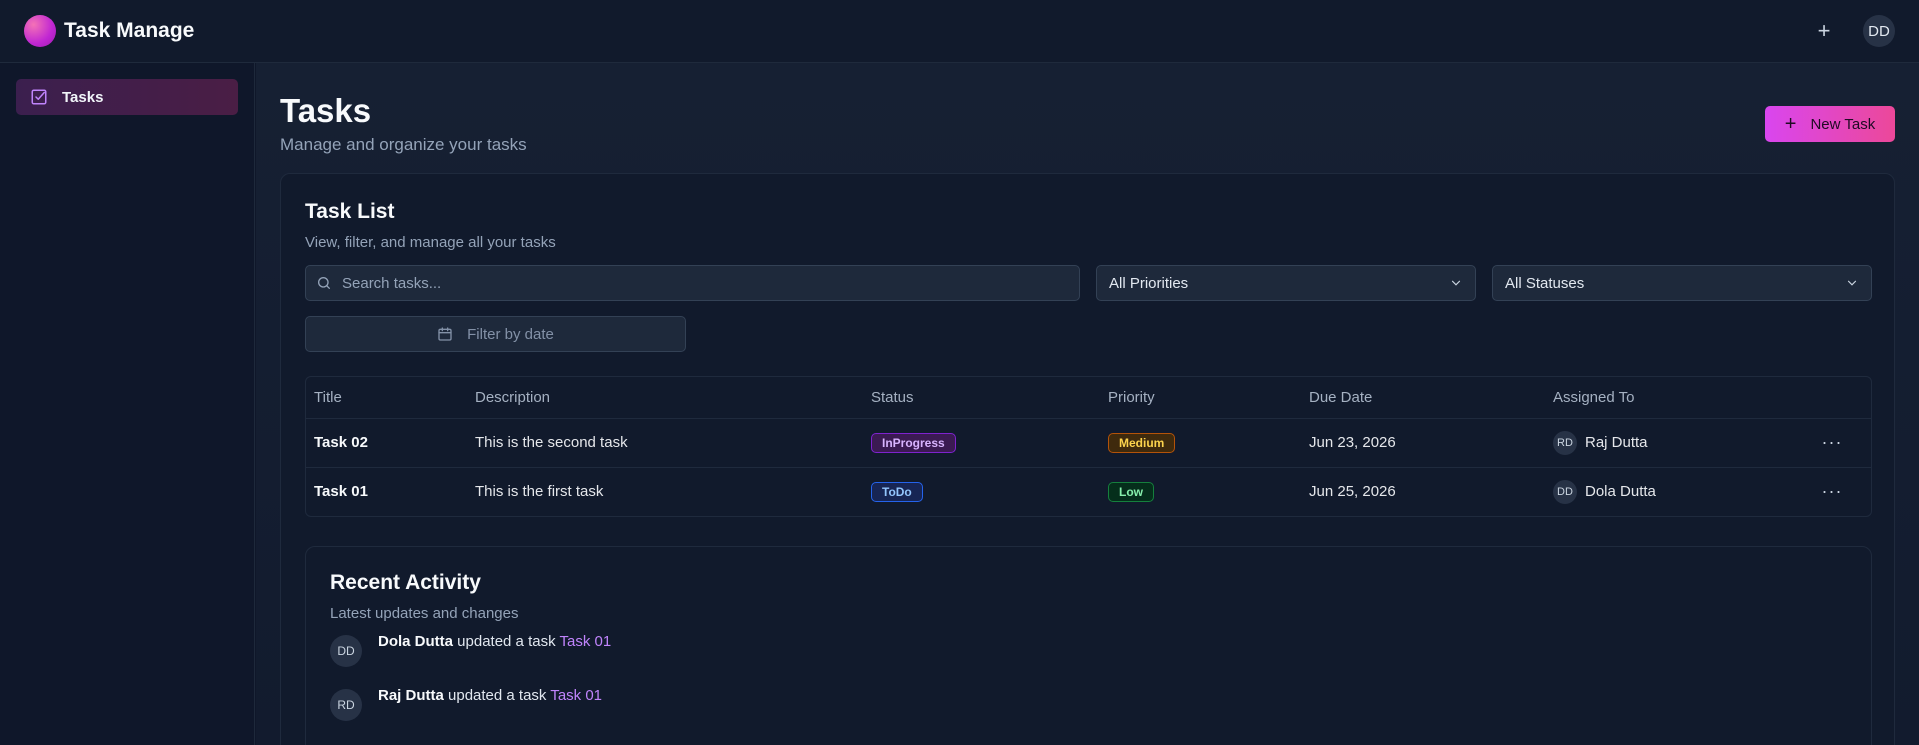 Image resolution: width=1919 pixels, height=745 pixels. Describe the element at coordinates (1142, 442) in the screenshot. I see `priority-badge: Medium` at that location.